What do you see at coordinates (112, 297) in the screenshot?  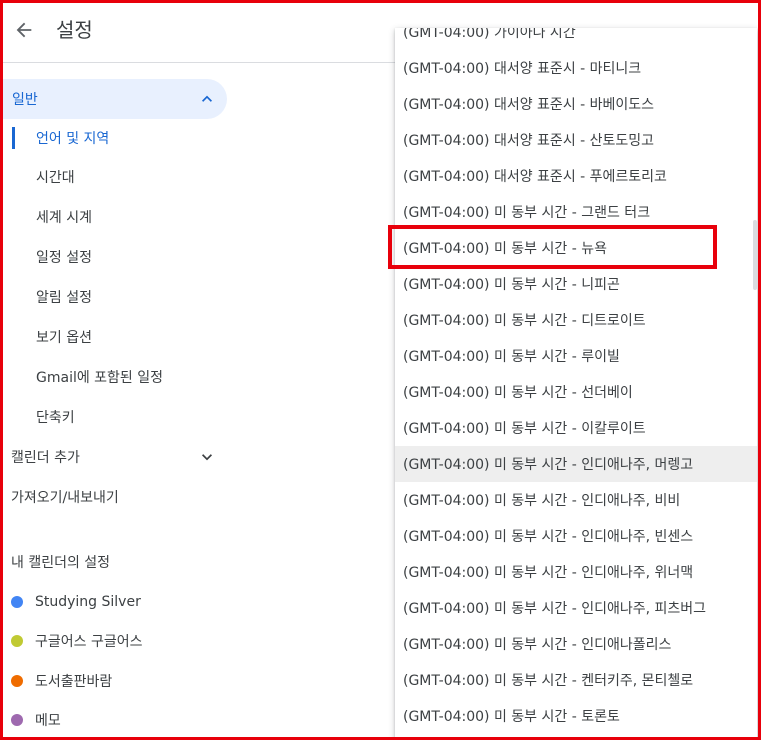 I see `sidebar-item-notification-settings: 알림 설정` at bounding box center [112, 297].